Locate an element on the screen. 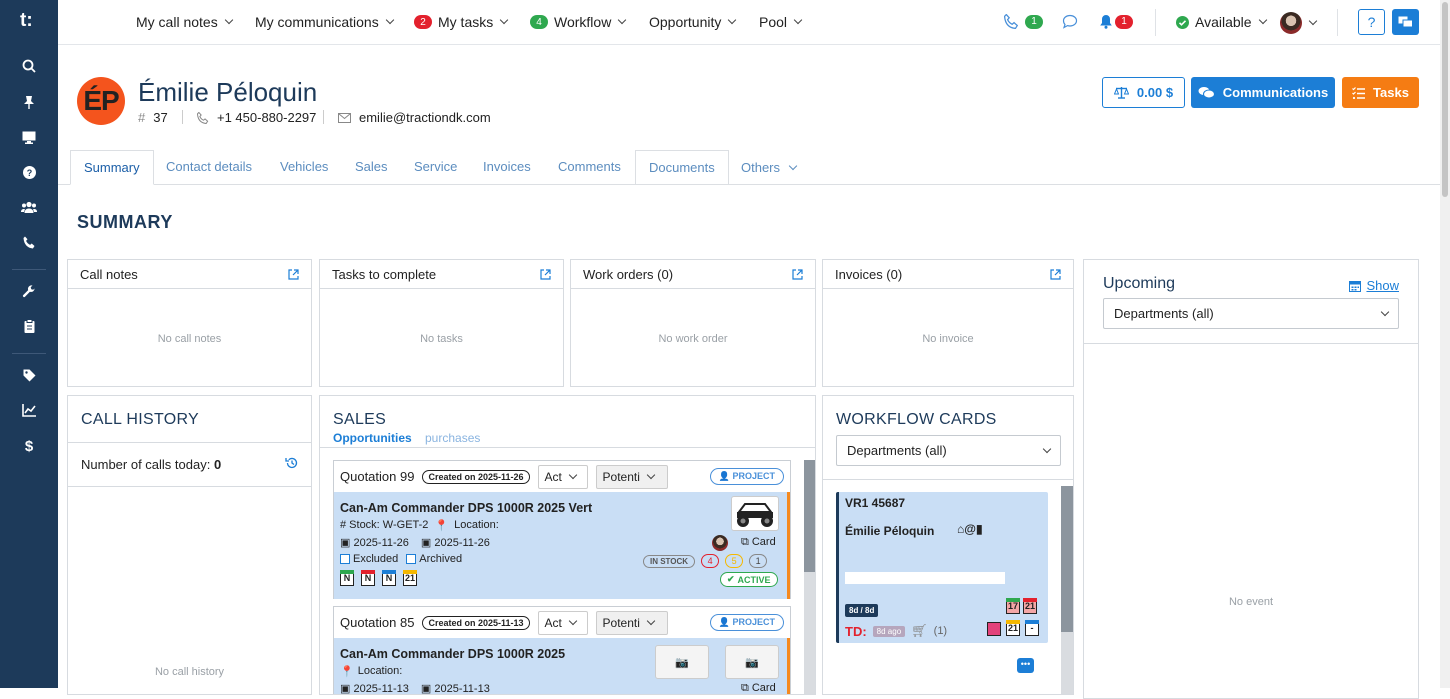  scale-icon is located at coordinates (1121, 93).